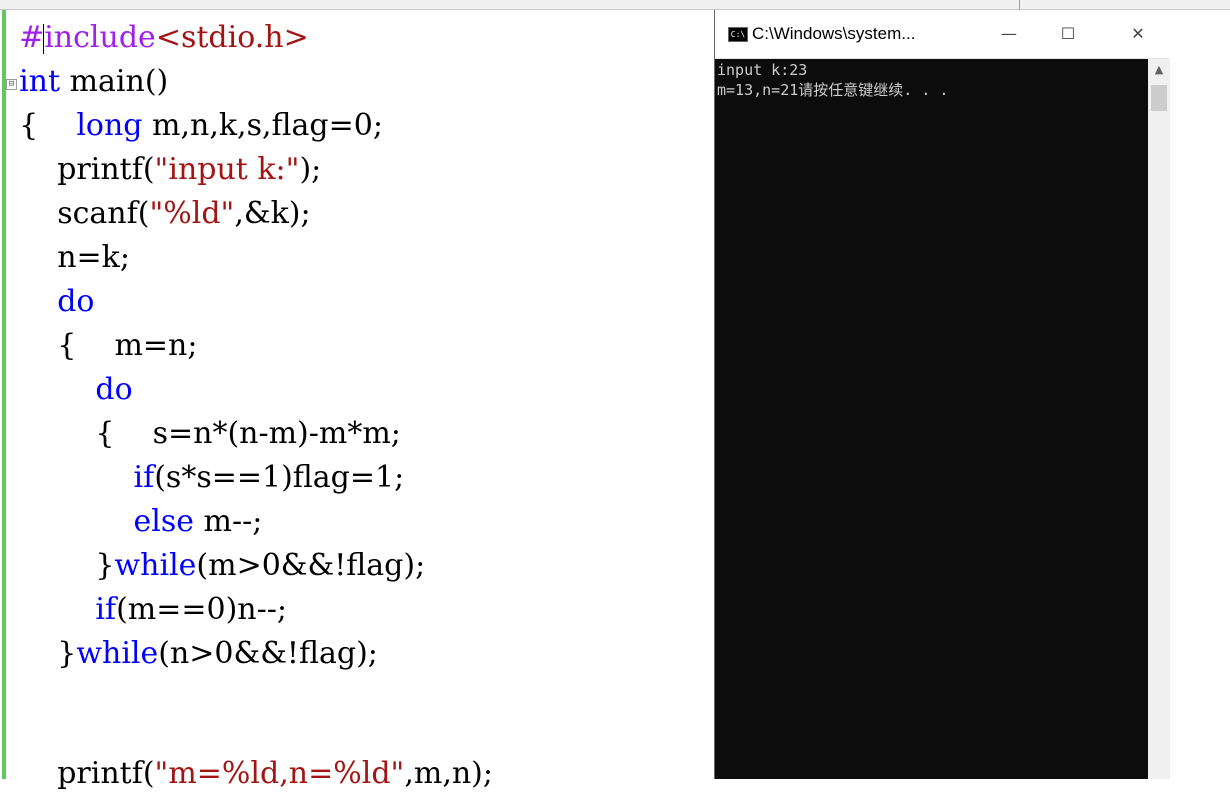 This screenshot has width=1230, height=796. What do you see at coordinates (228, 521) in the screenshot?
I see `code-token: m--;` at bounding box center [228, 521].